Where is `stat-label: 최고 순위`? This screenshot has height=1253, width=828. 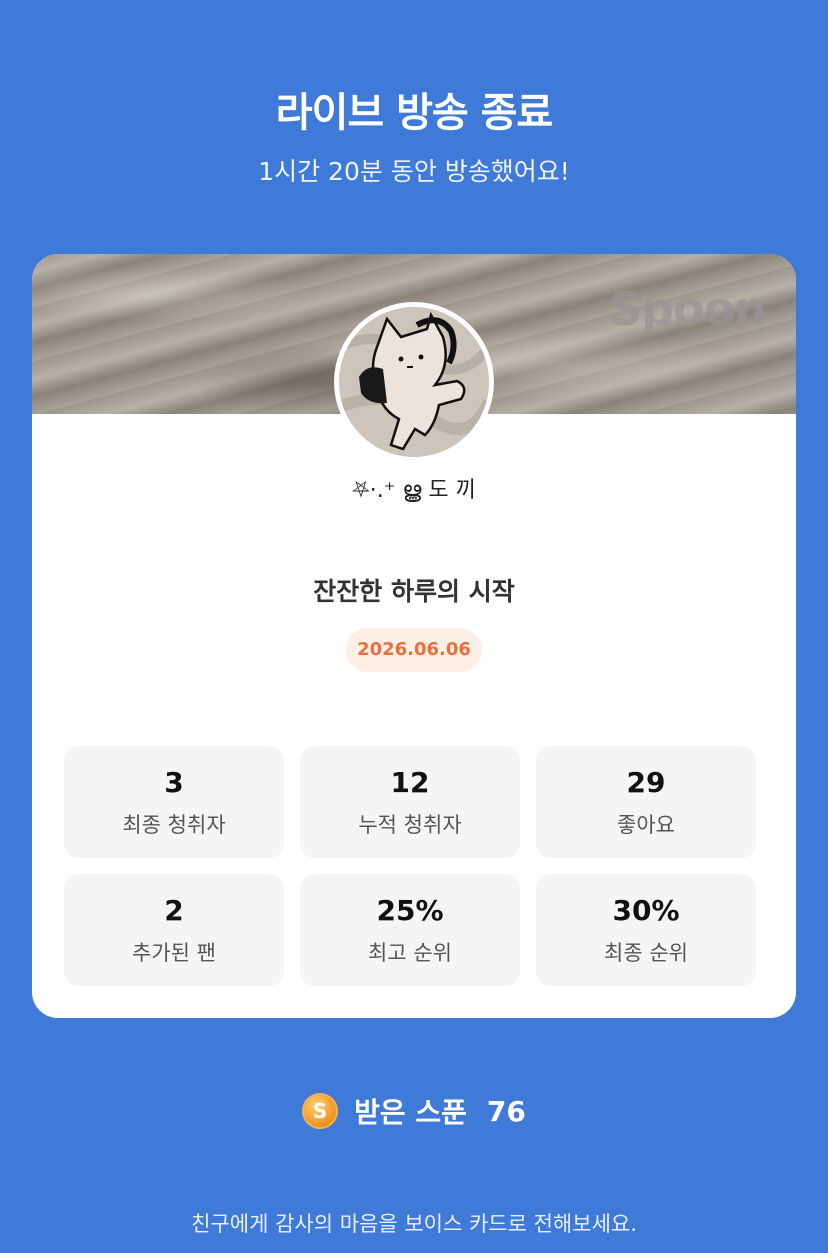
stat-label: 최고 순위 is located at coordinates (410, 953).